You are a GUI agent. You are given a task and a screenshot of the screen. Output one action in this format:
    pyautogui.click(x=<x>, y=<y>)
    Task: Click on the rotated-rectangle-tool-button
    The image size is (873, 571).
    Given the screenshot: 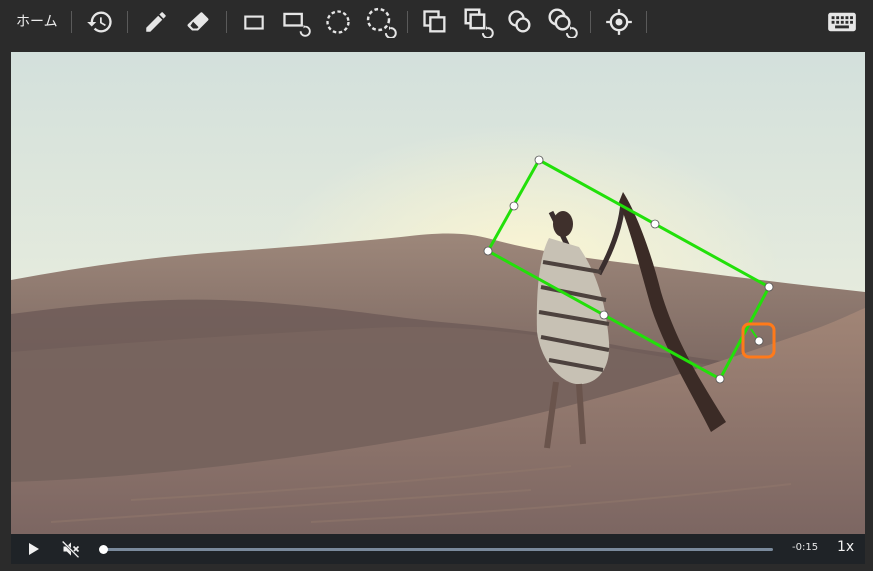 What is the action you would take?
    pyautogui.click(x=296, y=22)
    